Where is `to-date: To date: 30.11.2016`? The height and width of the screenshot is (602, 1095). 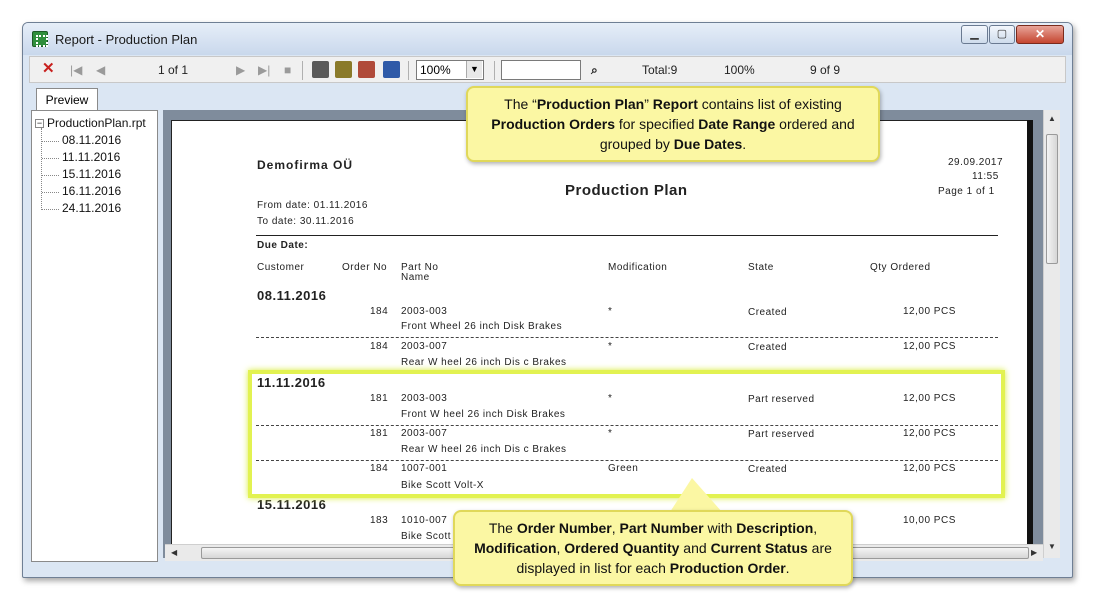
to-date: To date: 30.11.2016 is located at coordinates (306, 221).